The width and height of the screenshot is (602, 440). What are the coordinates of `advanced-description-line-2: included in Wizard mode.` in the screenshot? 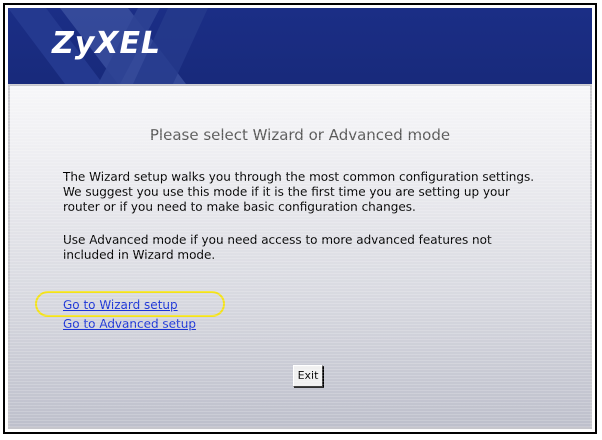 It's located at (139, 255).